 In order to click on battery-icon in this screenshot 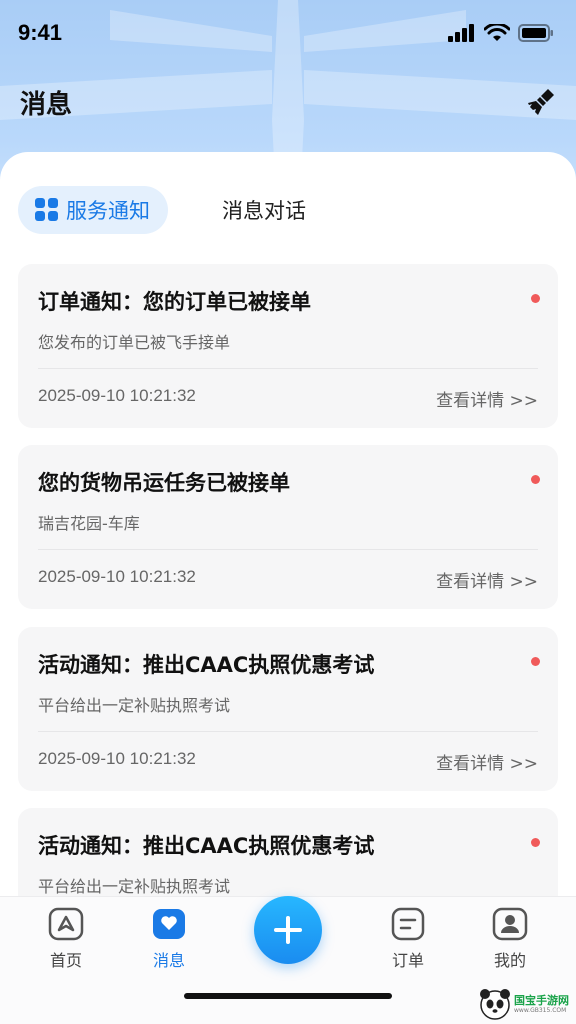, I will do `click(535, 33)`.